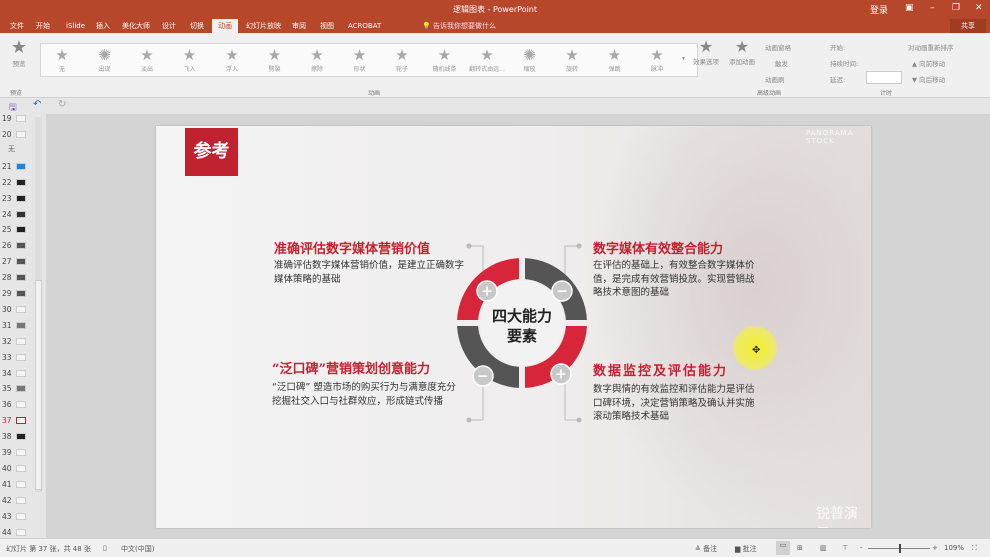  I want to click on animation-option: ★ 浮入, so click(232, 59).